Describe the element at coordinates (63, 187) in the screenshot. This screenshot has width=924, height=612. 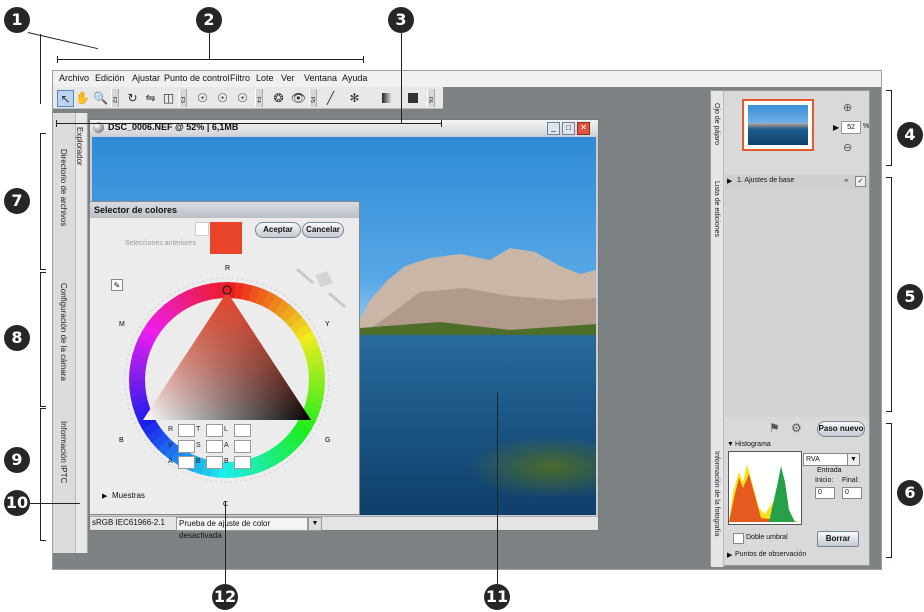
I see `tab-directorio-archivos: Directorio de archivos` at that location.